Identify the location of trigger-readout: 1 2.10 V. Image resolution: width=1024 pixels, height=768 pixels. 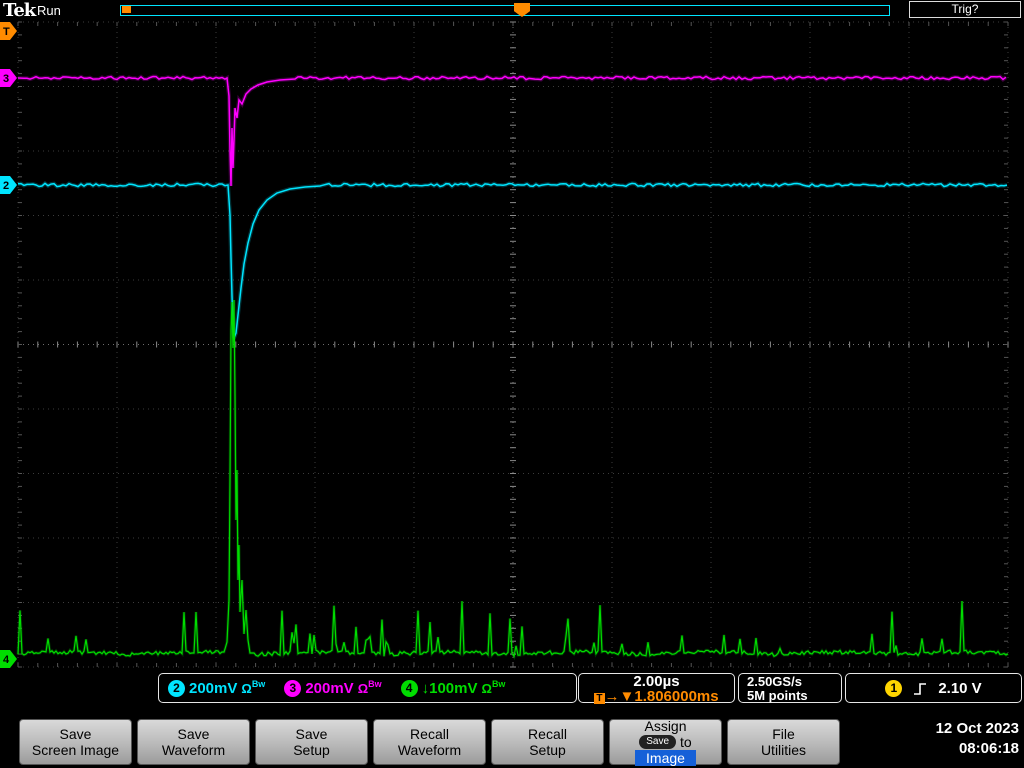
(933, 688).